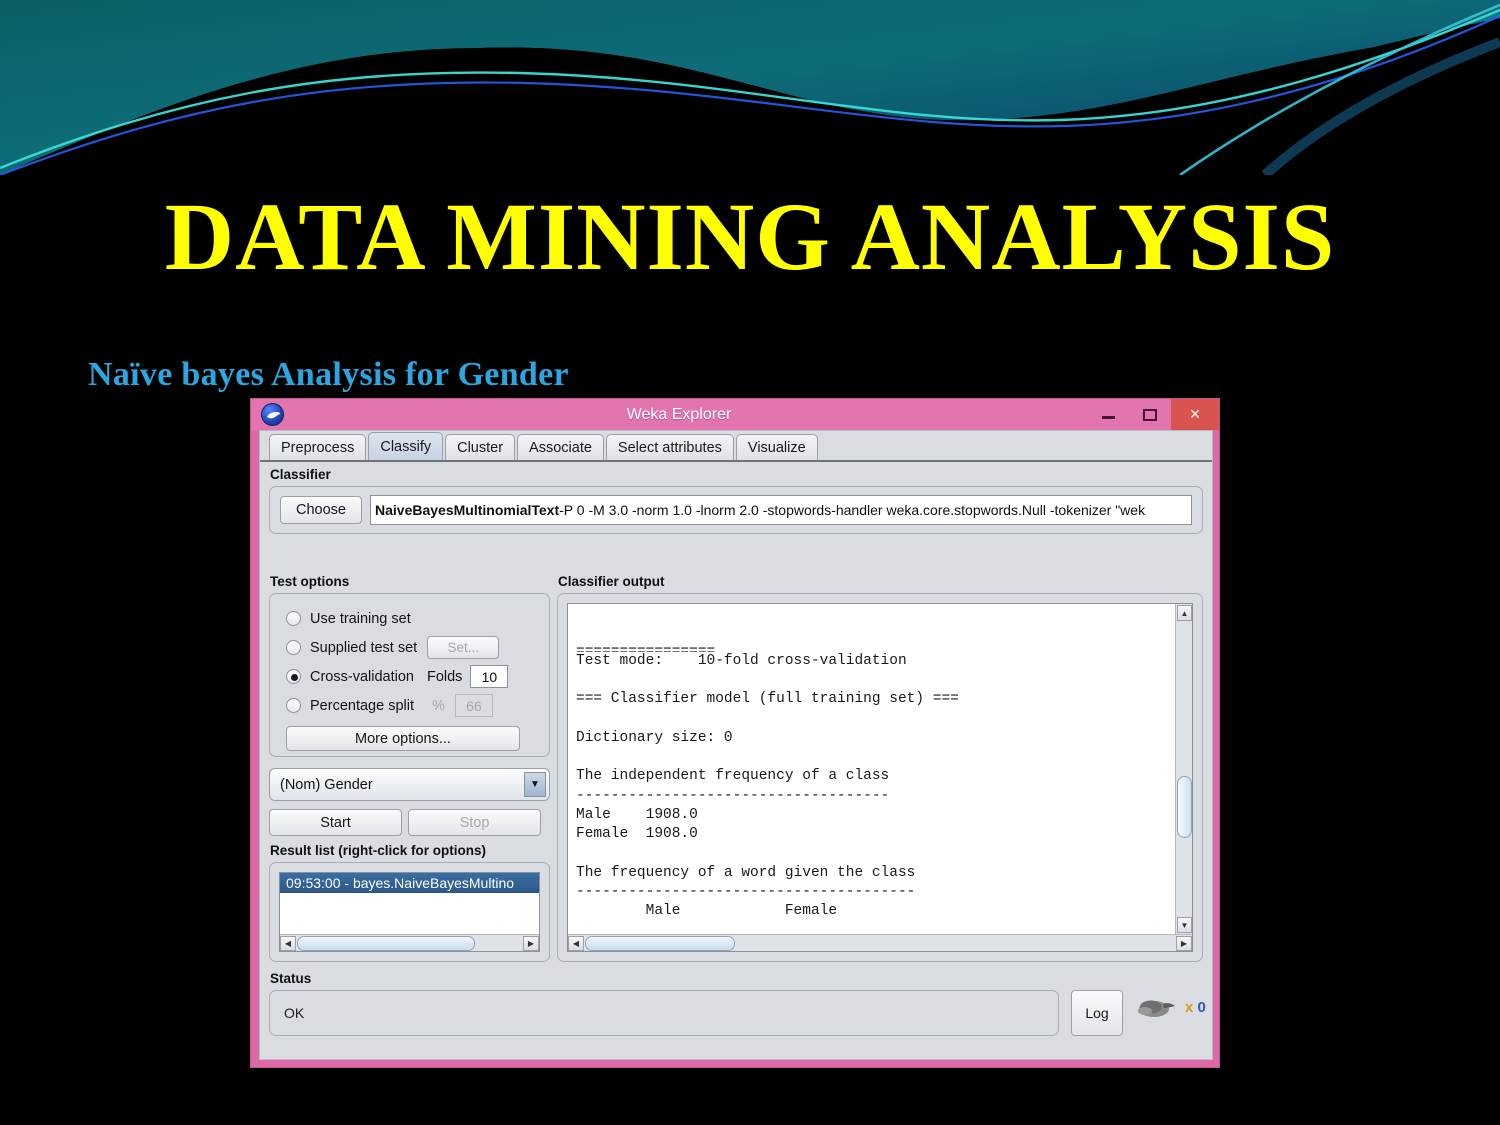 This screenshot has height=1125, width=1500. Describe the element at coordinates (1156, 1008) in the screenshot. I see `weka-bird-status-icon` at that location.